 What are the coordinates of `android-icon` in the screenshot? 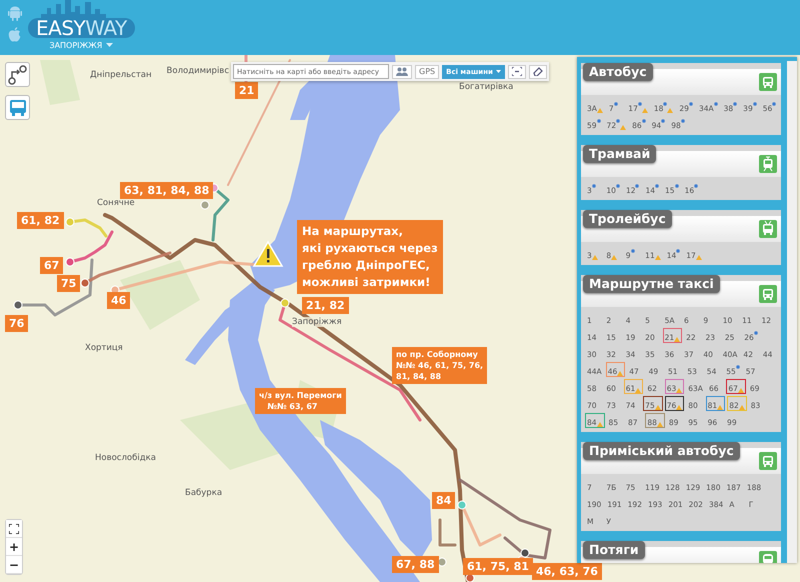 It's located at (15, 13).